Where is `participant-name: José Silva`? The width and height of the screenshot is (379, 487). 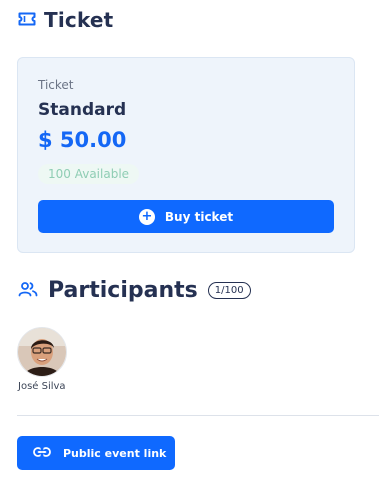
participant-name: José Silva is located at coordinates (42, 386).